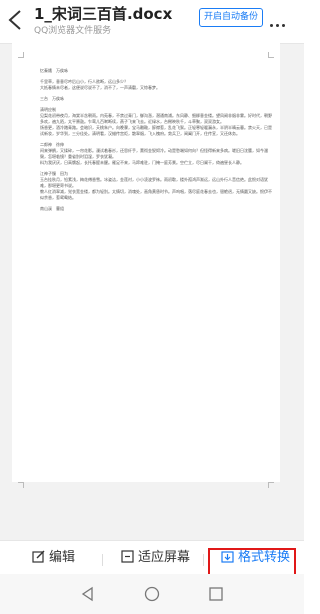  I want to click on fit-screen-button: 适应屏幕, so click(155, 558).